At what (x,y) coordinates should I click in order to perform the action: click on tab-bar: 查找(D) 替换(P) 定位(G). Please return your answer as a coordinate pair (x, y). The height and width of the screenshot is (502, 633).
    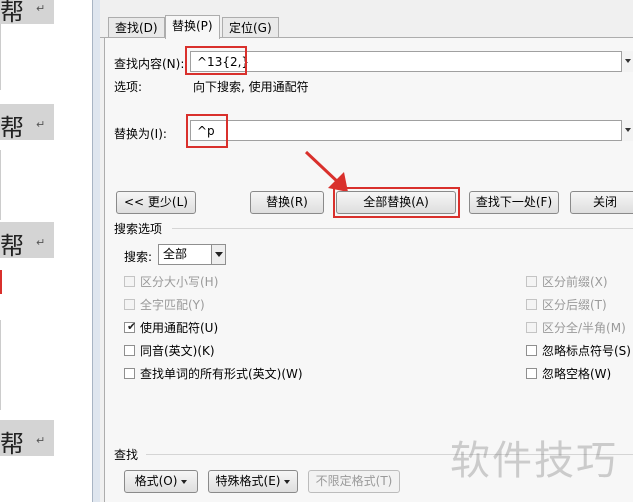
    Looking at the image, I should click on (366, 19).